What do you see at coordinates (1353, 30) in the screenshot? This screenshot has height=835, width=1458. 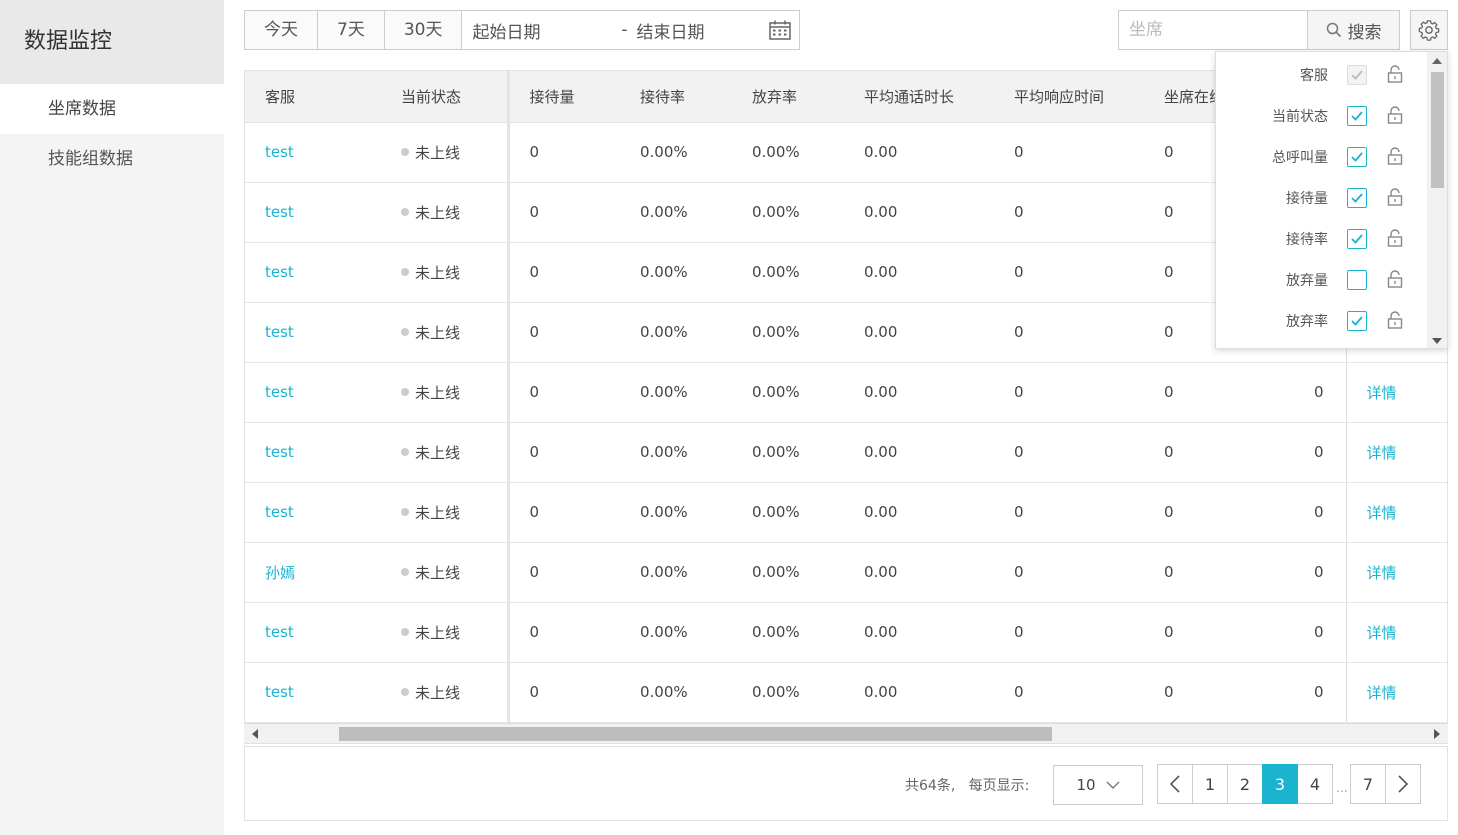 I see `search-button: 搜索` at bounding box center [1353, 30].